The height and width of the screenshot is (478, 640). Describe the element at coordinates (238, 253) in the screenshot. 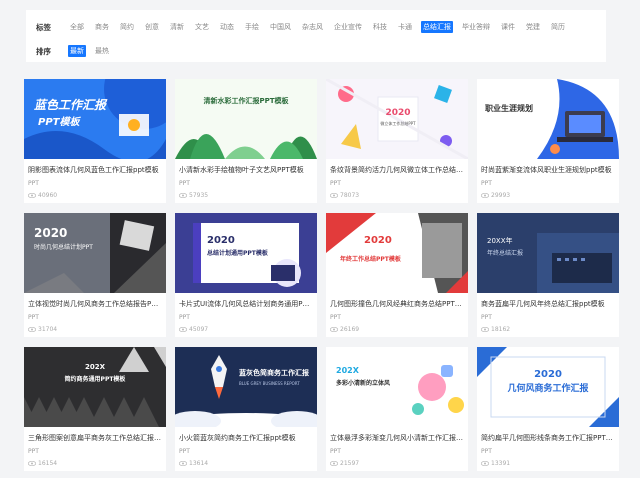

I see `card-thumb-subtitle: 总结计划通用PPT模板` at that location.